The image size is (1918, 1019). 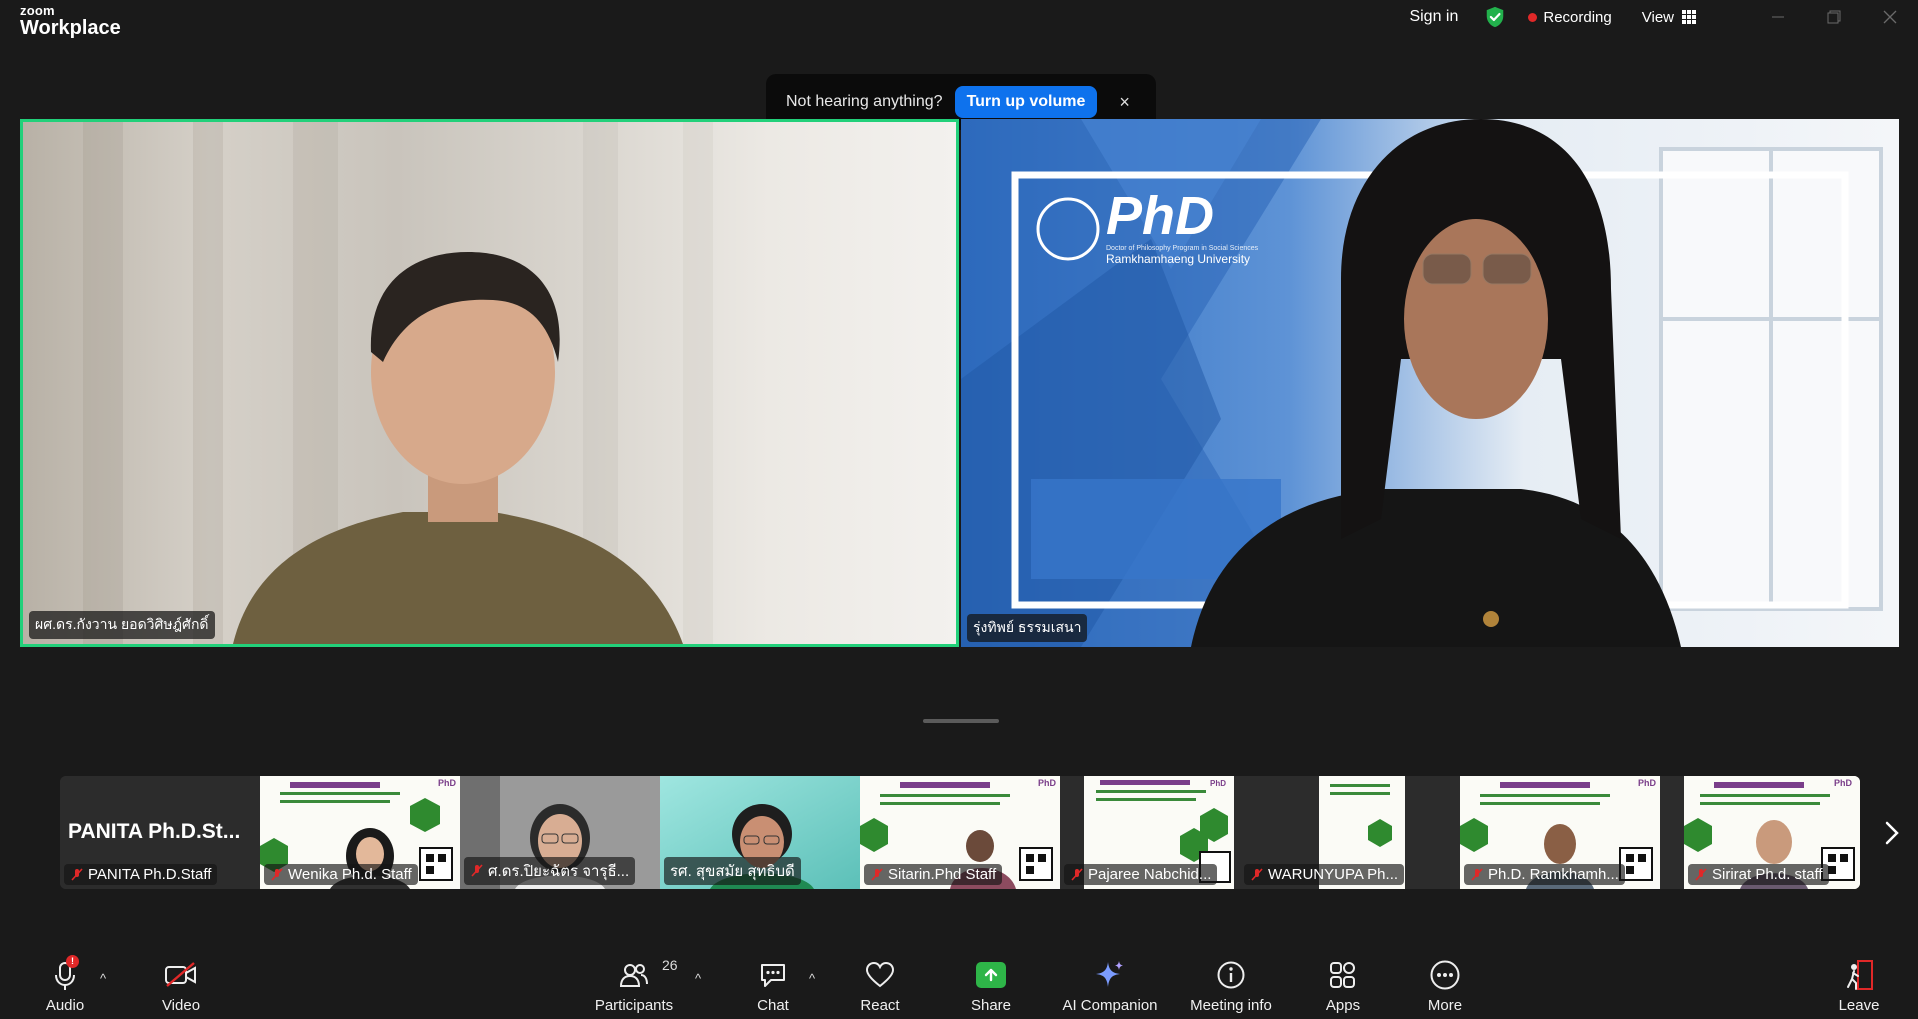 I want to click on video-label: Video, so click(x=181, y=1005).